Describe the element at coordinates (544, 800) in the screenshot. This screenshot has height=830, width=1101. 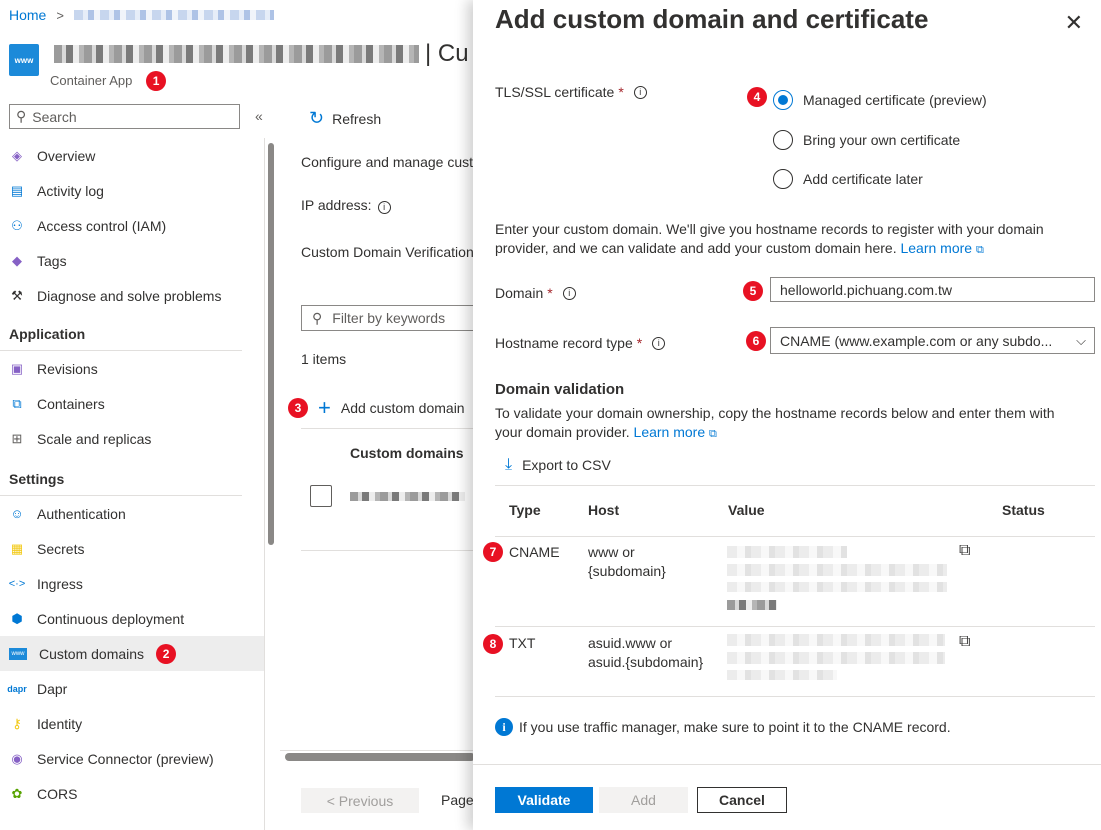
I see `validate-button: Validate` at that location.